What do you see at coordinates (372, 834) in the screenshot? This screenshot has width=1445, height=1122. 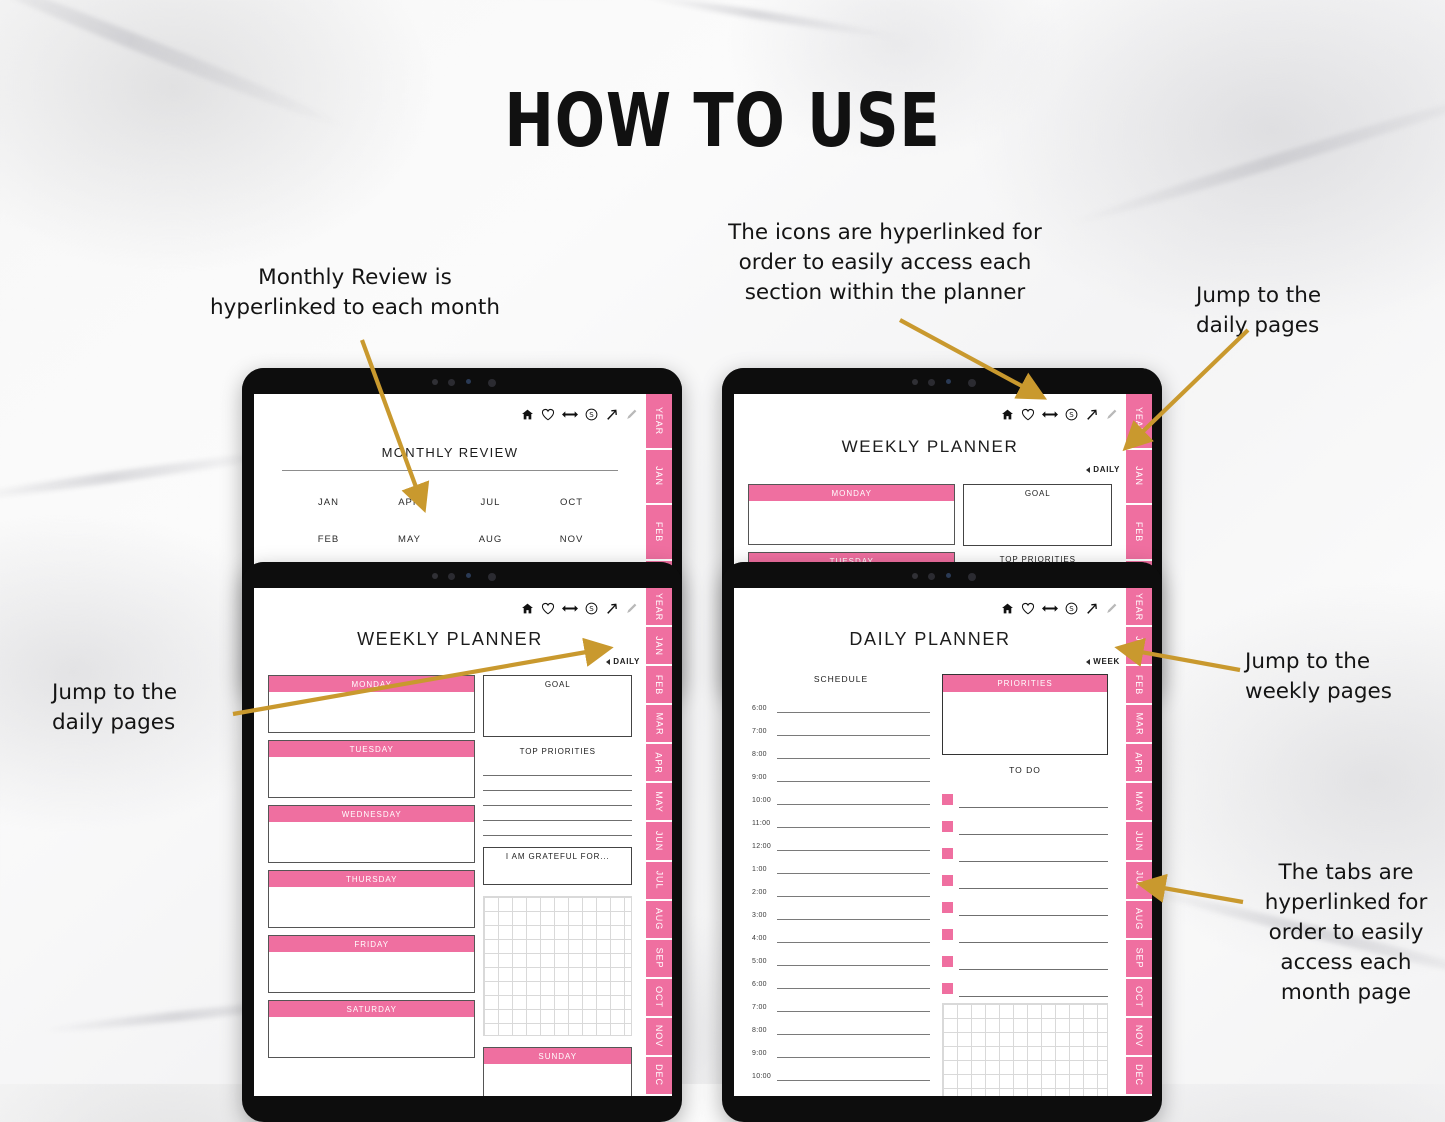 I see `day-box-wednesday: WEDNESDAY` at bounding box center [372, 834].